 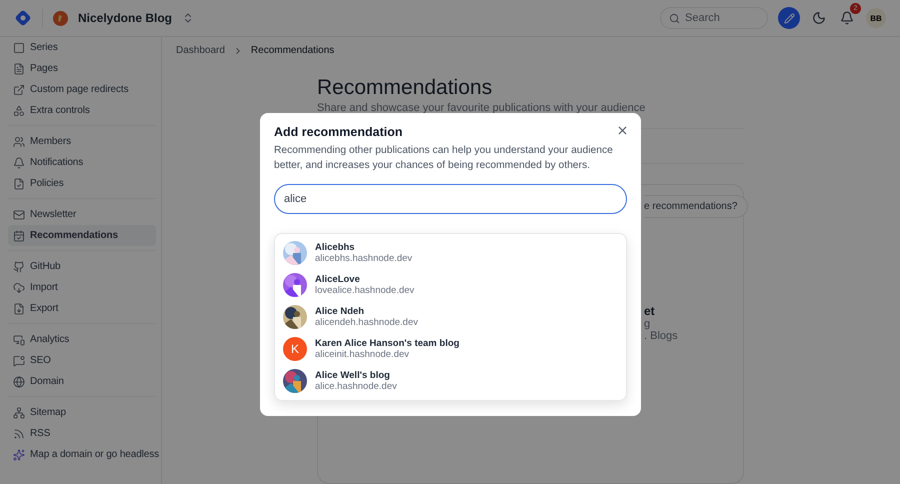 What do you see at coordinates (366, 322) in the screenshot?
I see `publication-url: alicendeh.hashnode.dev` at bounding box center [366, 322].